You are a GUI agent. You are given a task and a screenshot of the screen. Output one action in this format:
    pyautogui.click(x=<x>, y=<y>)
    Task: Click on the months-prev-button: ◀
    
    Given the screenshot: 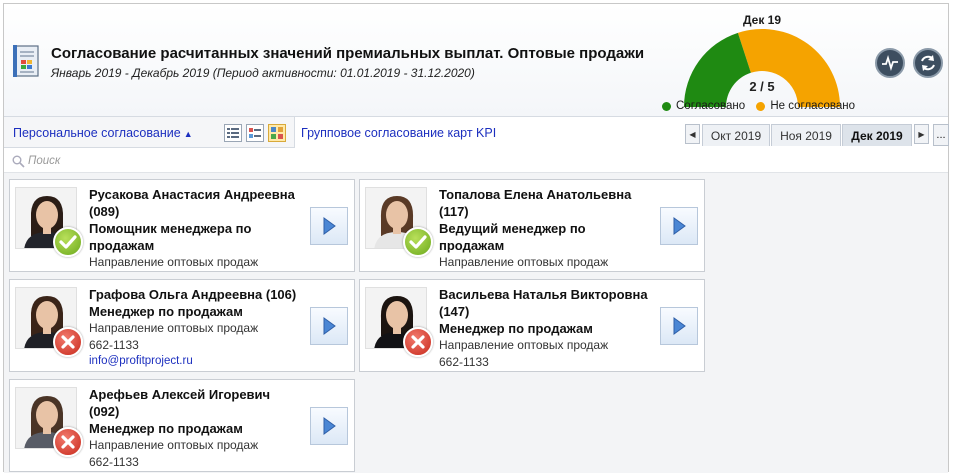 What is the action you would take?
    pyautogui.click(x=692, y=134)
    